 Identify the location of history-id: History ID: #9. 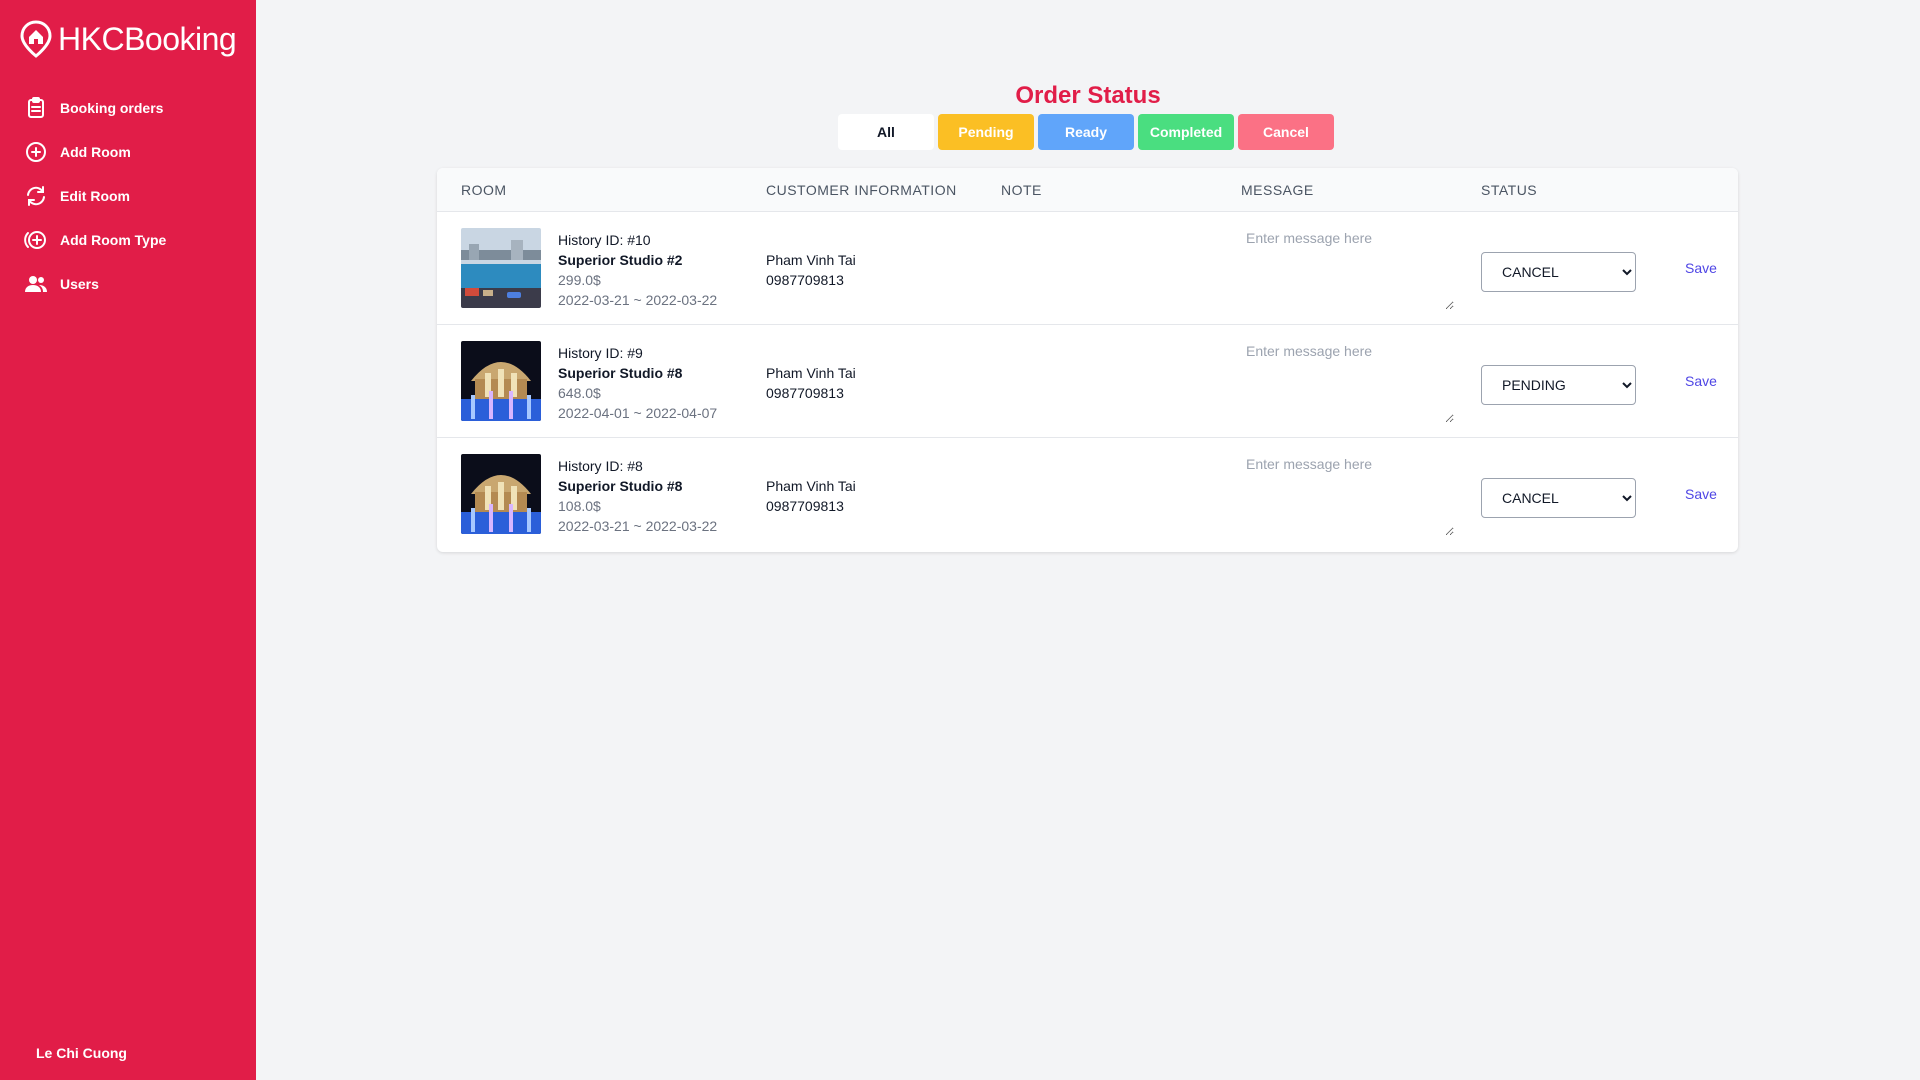
(600, 353).